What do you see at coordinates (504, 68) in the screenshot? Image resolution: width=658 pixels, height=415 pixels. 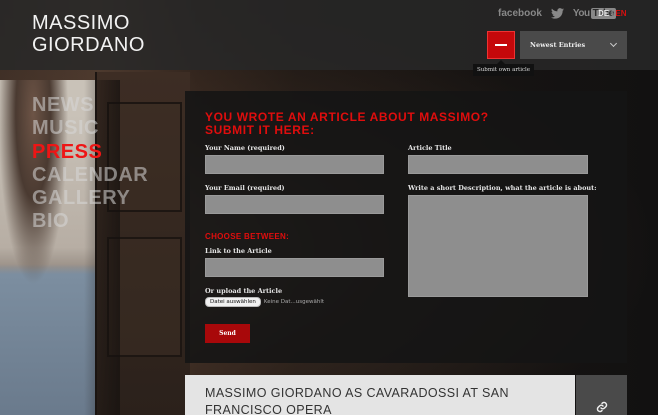 I see `submit-tooltip: Submit own article` at bounding box center [504, 68].